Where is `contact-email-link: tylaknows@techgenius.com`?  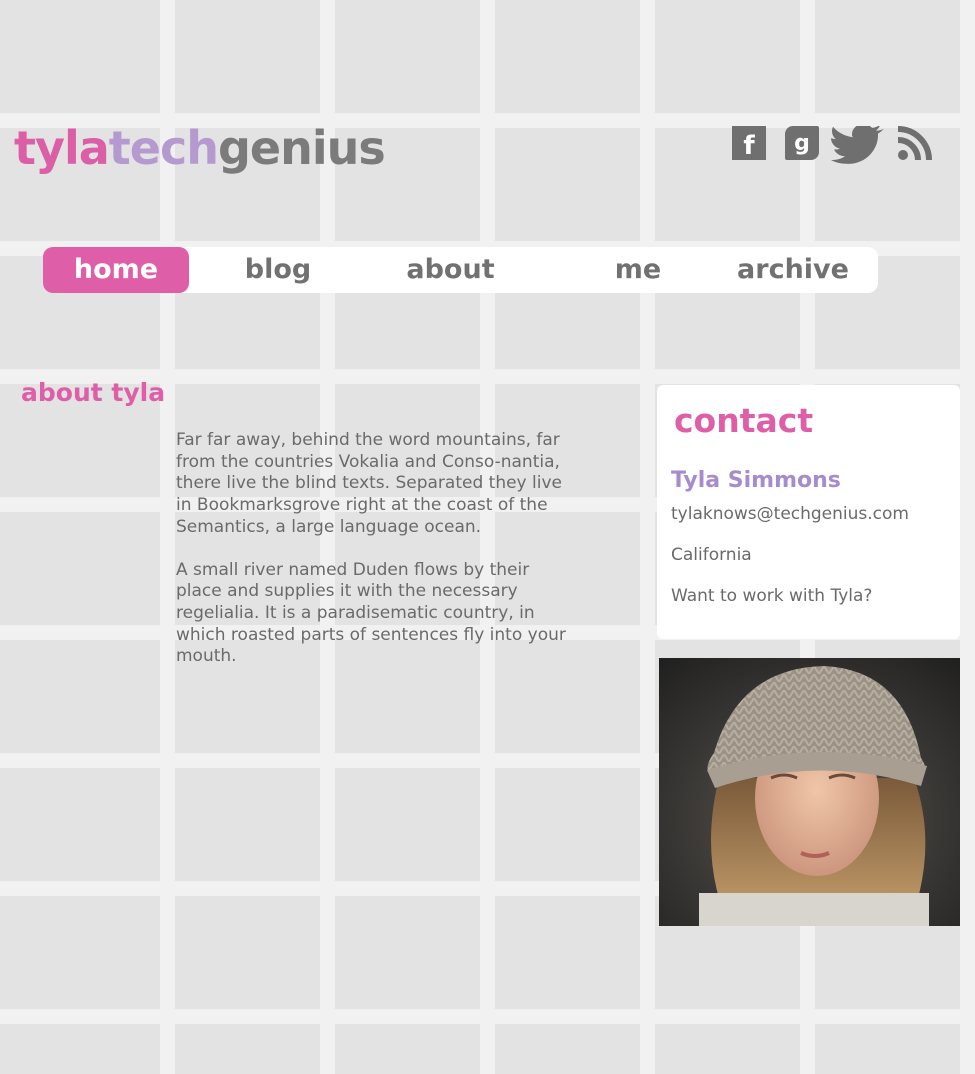
contact-email-link: tylaknows@techgenius.com is located at coordinates (790, 514).